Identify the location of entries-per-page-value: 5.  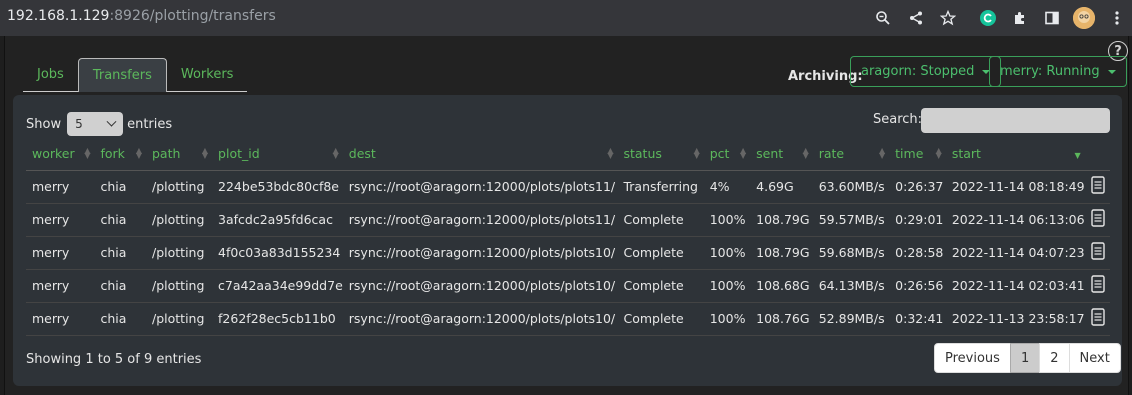
(79, 124).